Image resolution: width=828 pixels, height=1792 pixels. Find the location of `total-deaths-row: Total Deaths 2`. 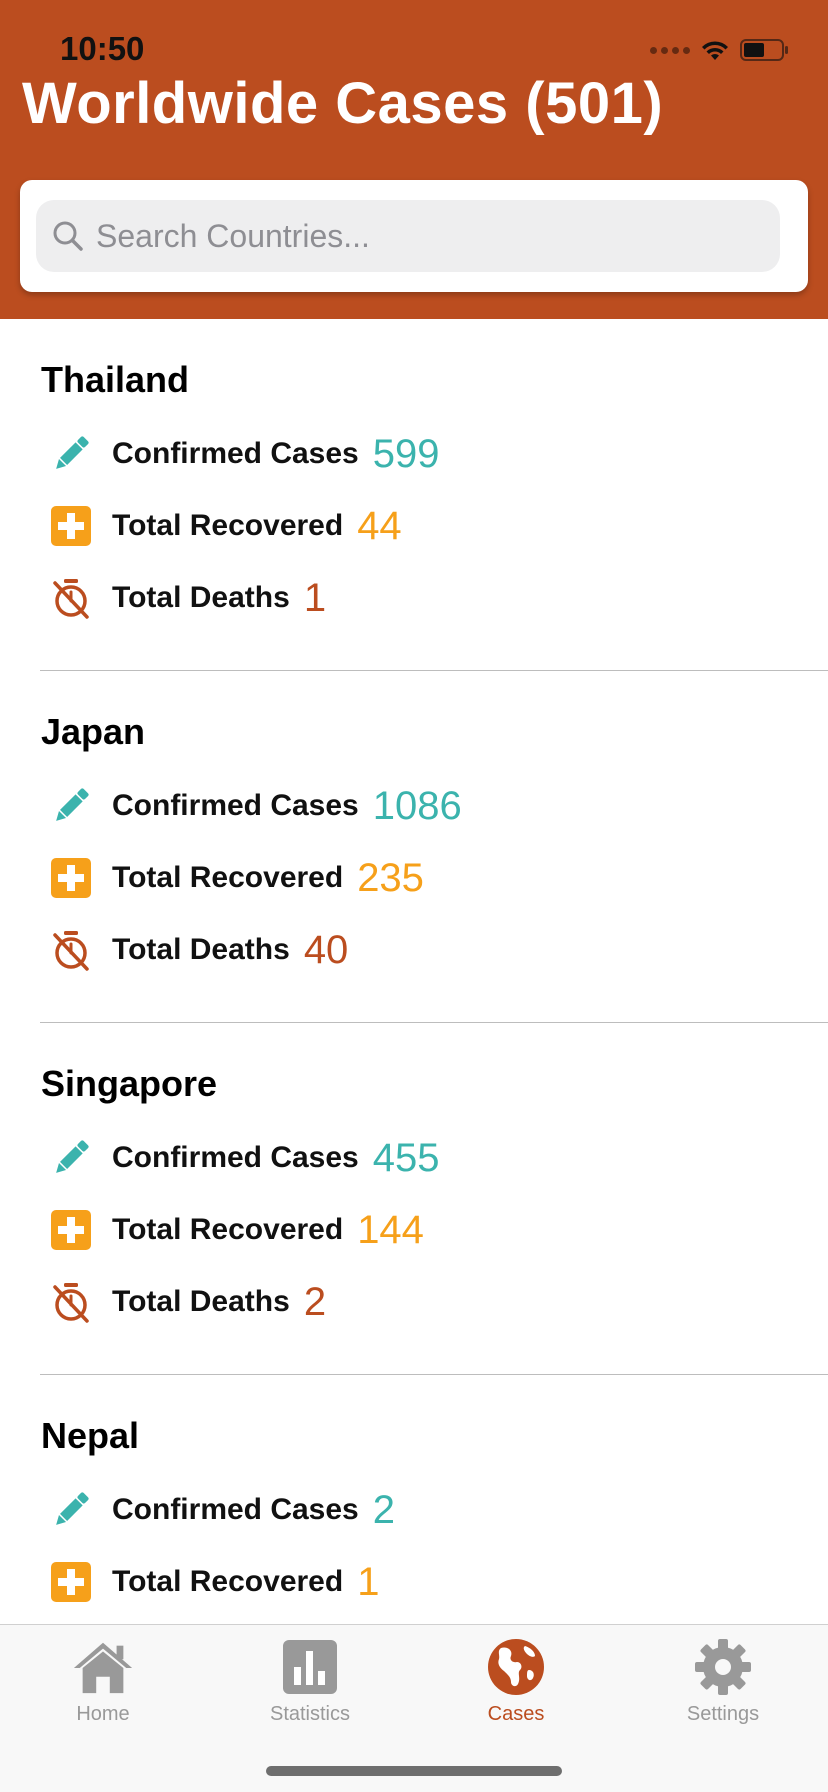

total-deaths-row: Total Deaths 2 is located at coordinates (187, 1302).